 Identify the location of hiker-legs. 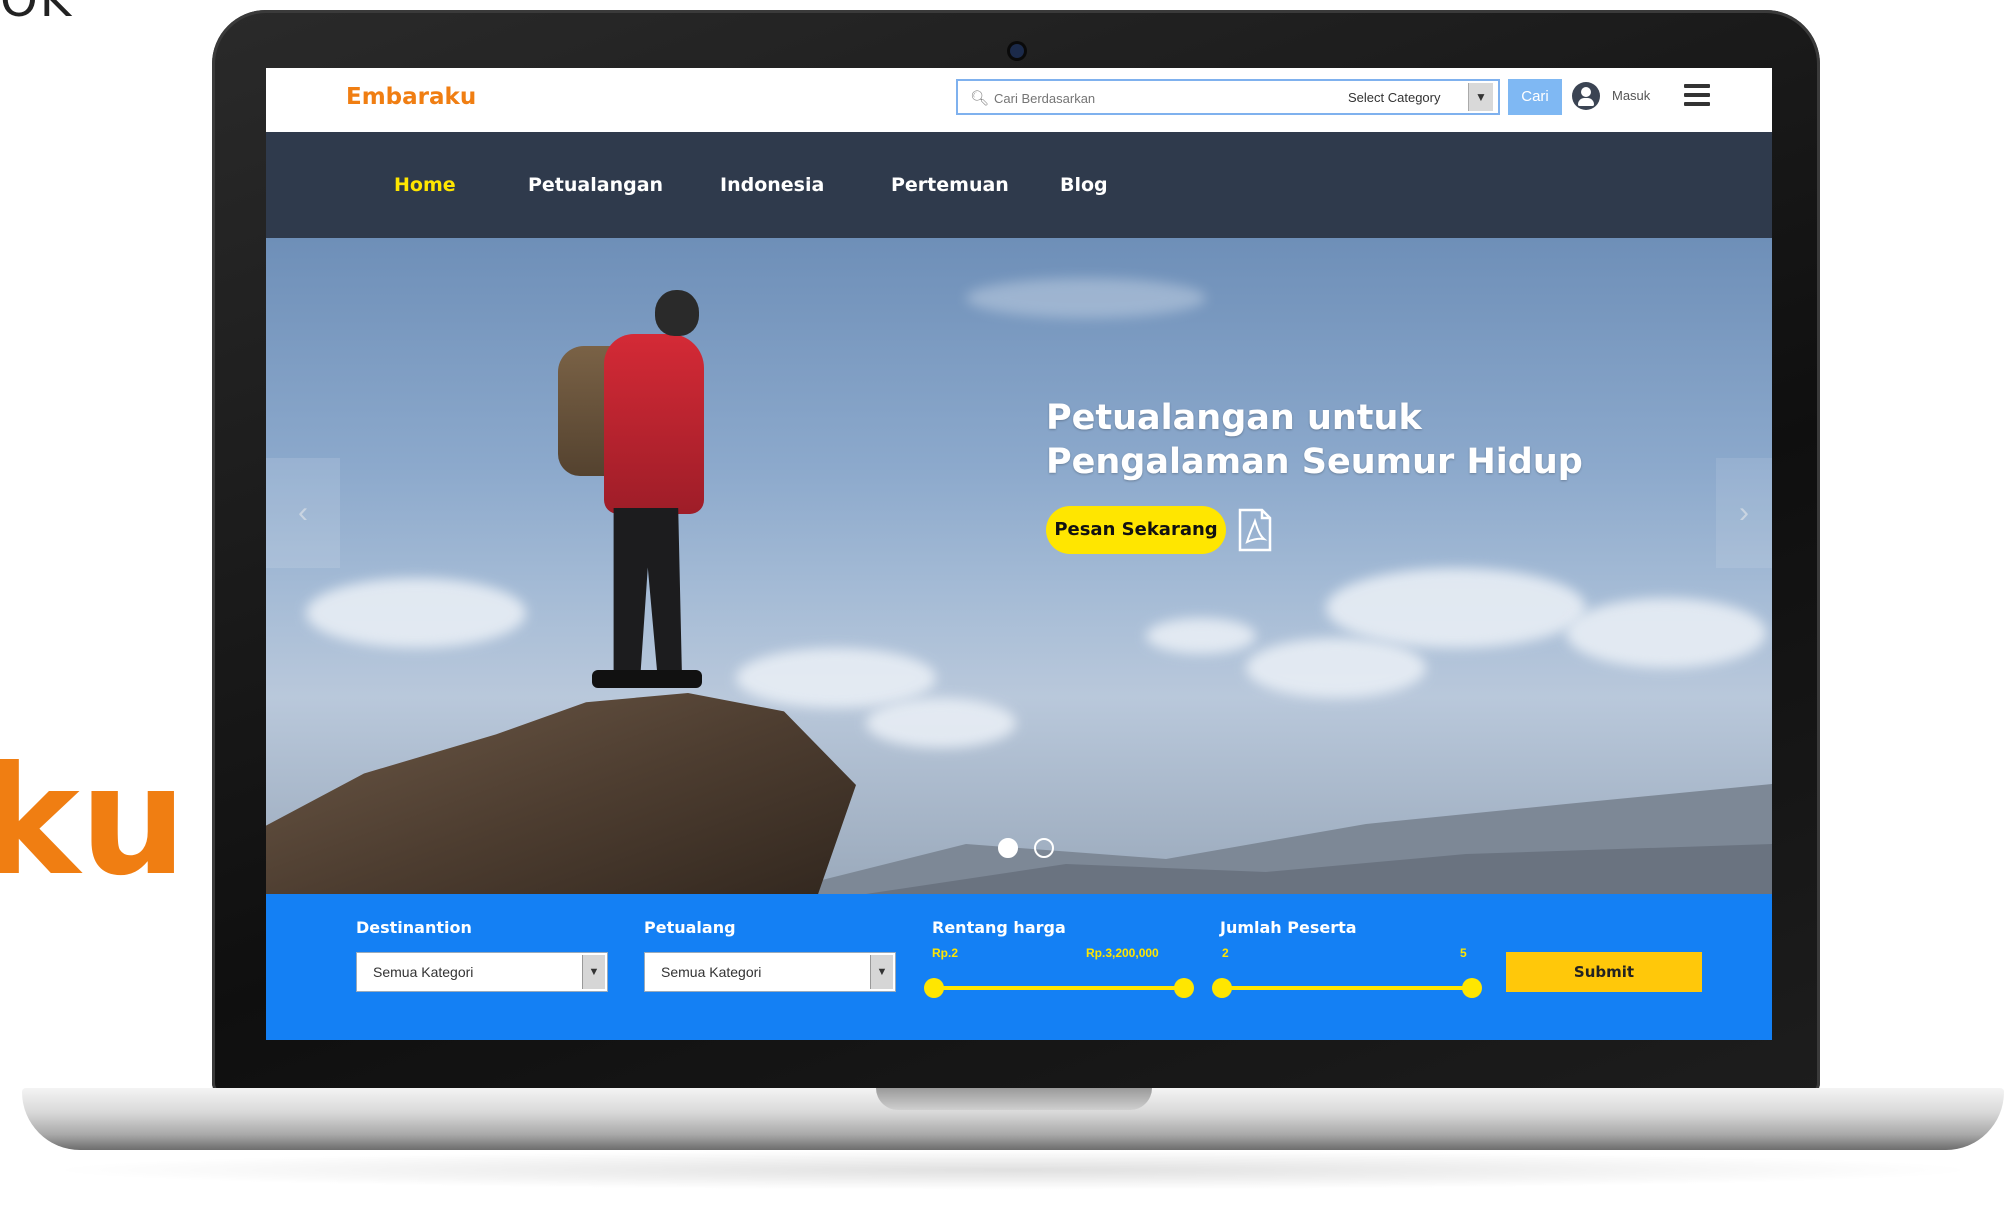
(647, 593).